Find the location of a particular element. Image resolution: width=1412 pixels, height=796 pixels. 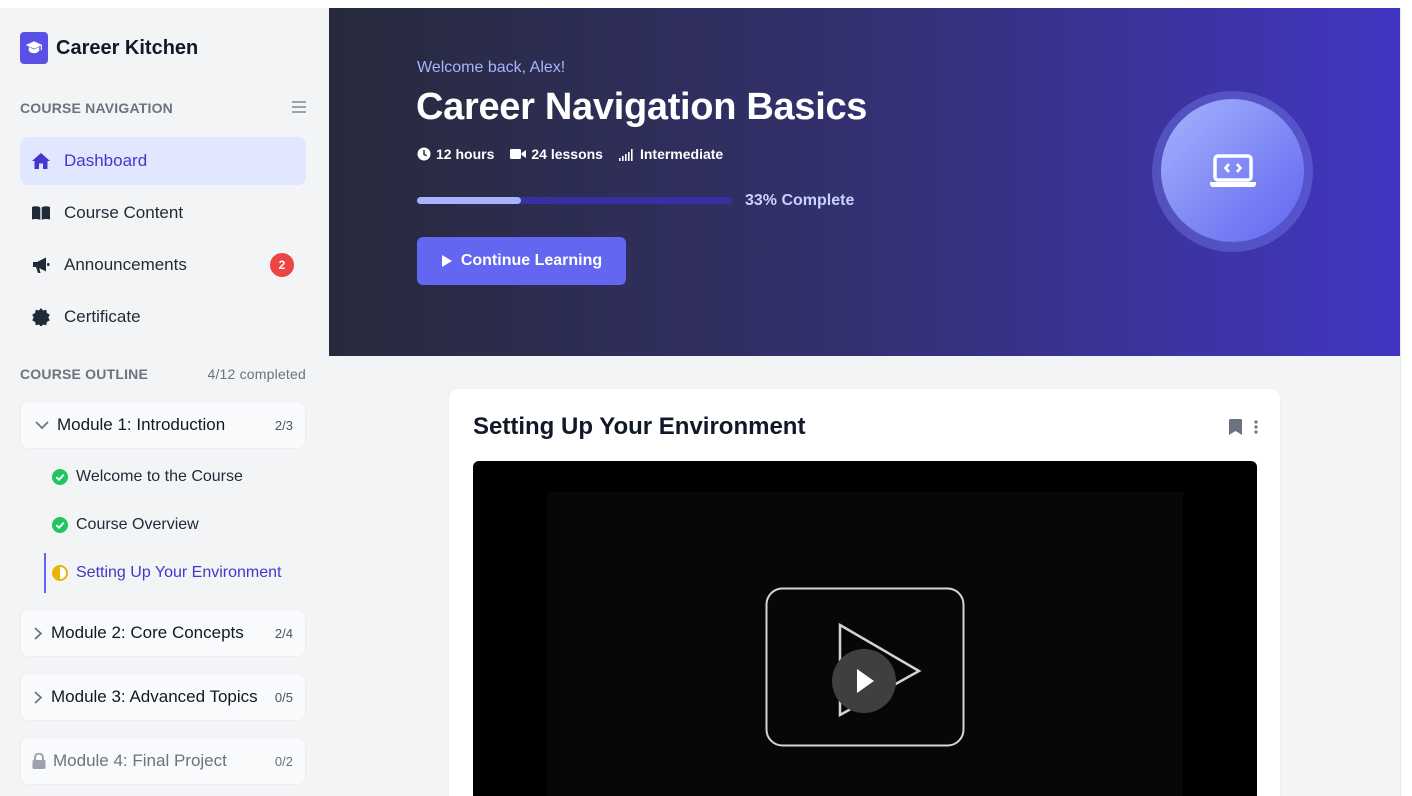

course-progress-bar is located at coordinates (574, 200).